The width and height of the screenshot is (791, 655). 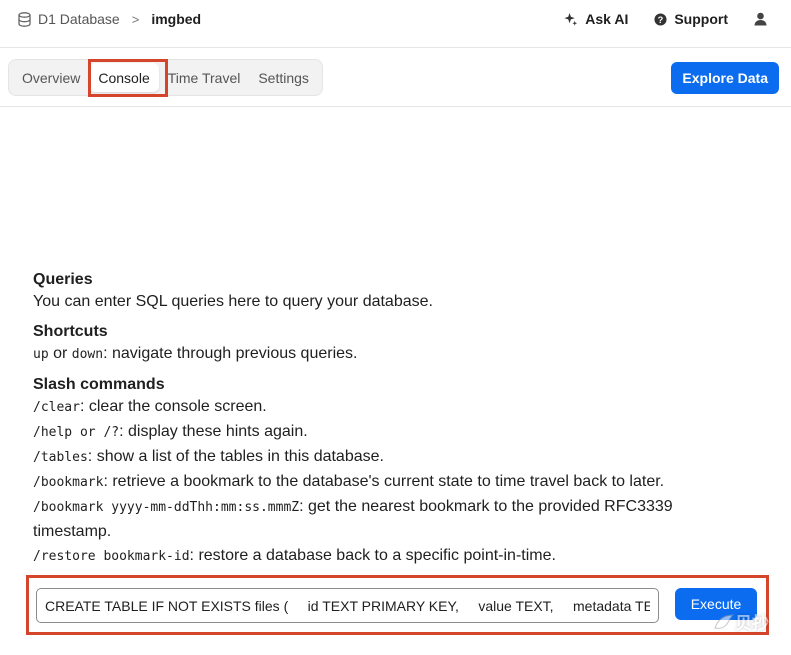 I want to click on command-bar-highlight-box: Execute, so click(x=397, y=605).